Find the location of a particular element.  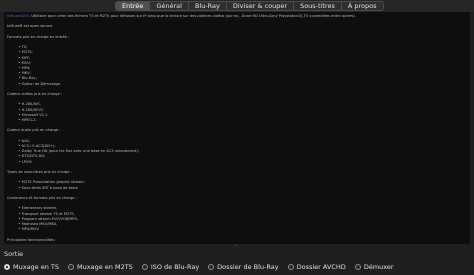

output-section-label: Sortie is located at coordinates (14, 254).